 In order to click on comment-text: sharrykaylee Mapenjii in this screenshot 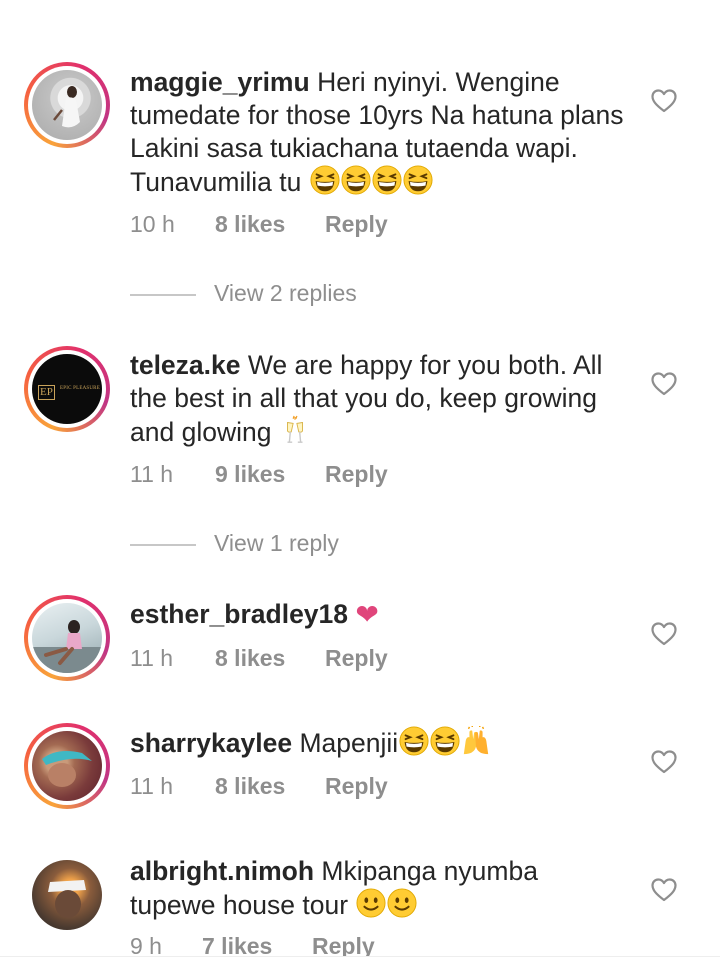, I will do `click(380, 743)`.